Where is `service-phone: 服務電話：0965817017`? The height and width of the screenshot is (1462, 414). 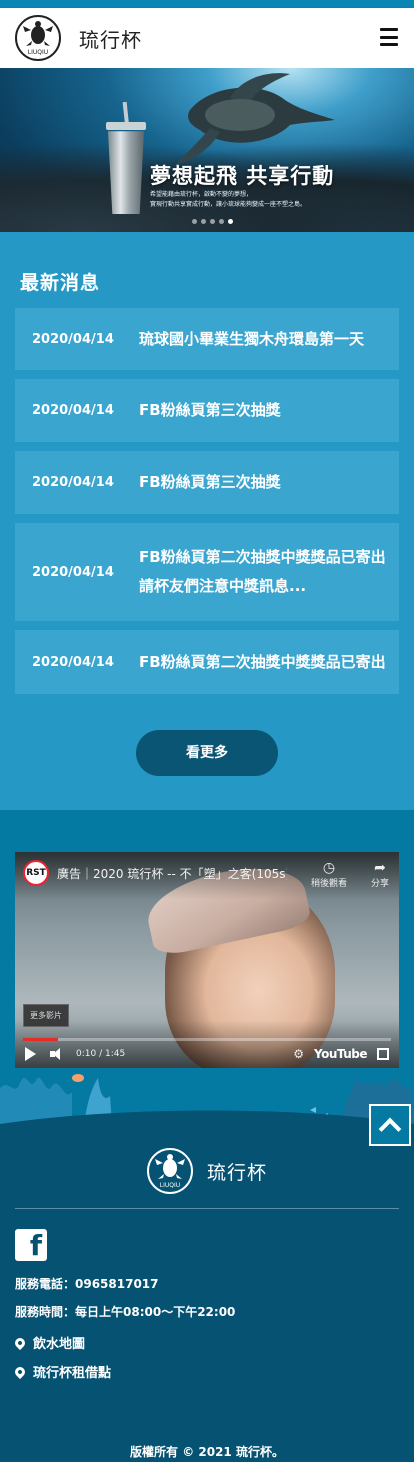 service-phone: 服務電話：0965817017 is located at coordinates (87, 1284).